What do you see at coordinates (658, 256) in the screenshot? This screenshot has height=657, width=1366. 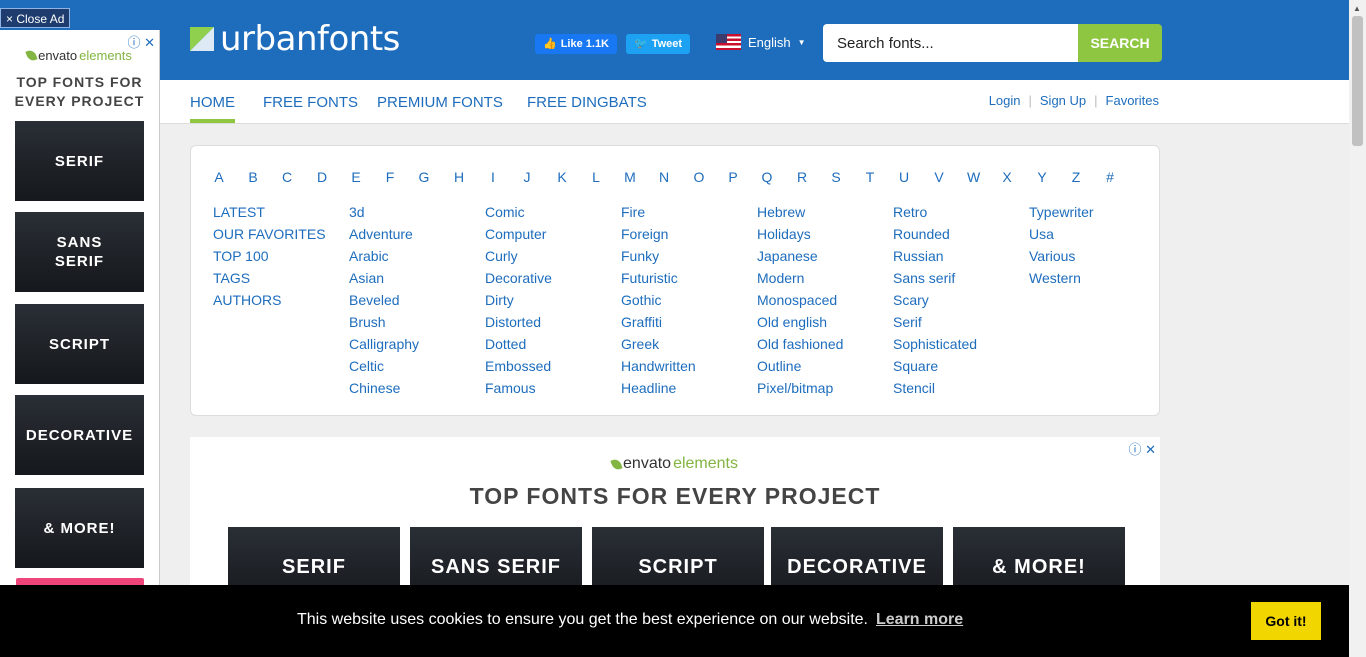 I see `category-link: Funky` at bounding box center [658, 256].